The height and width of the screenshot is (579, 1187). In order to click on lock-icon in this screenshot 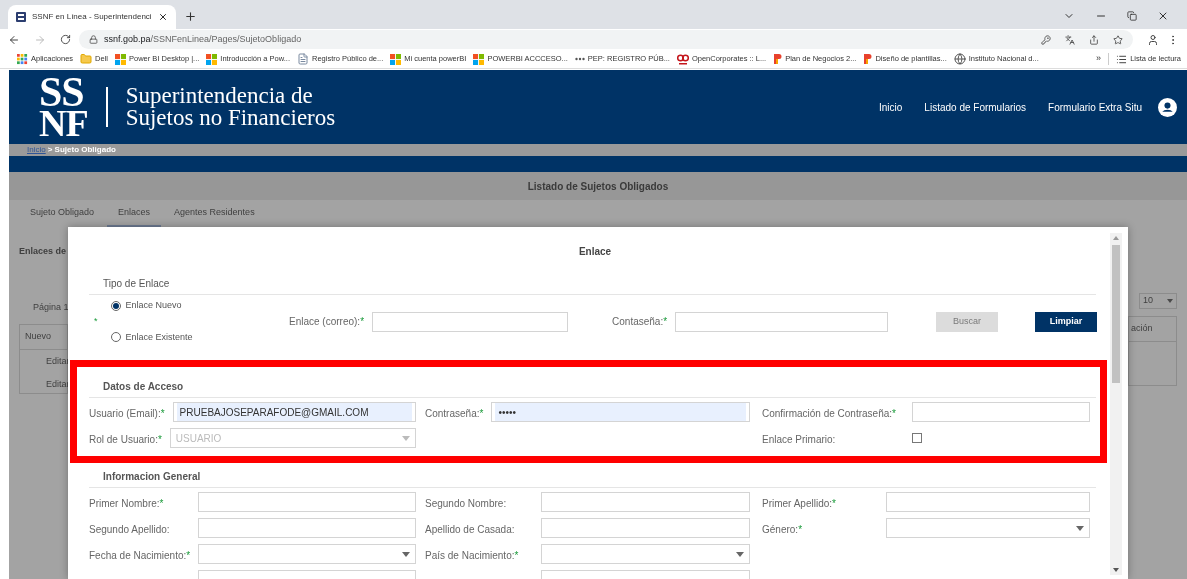, I will do `click(93, 39)`.